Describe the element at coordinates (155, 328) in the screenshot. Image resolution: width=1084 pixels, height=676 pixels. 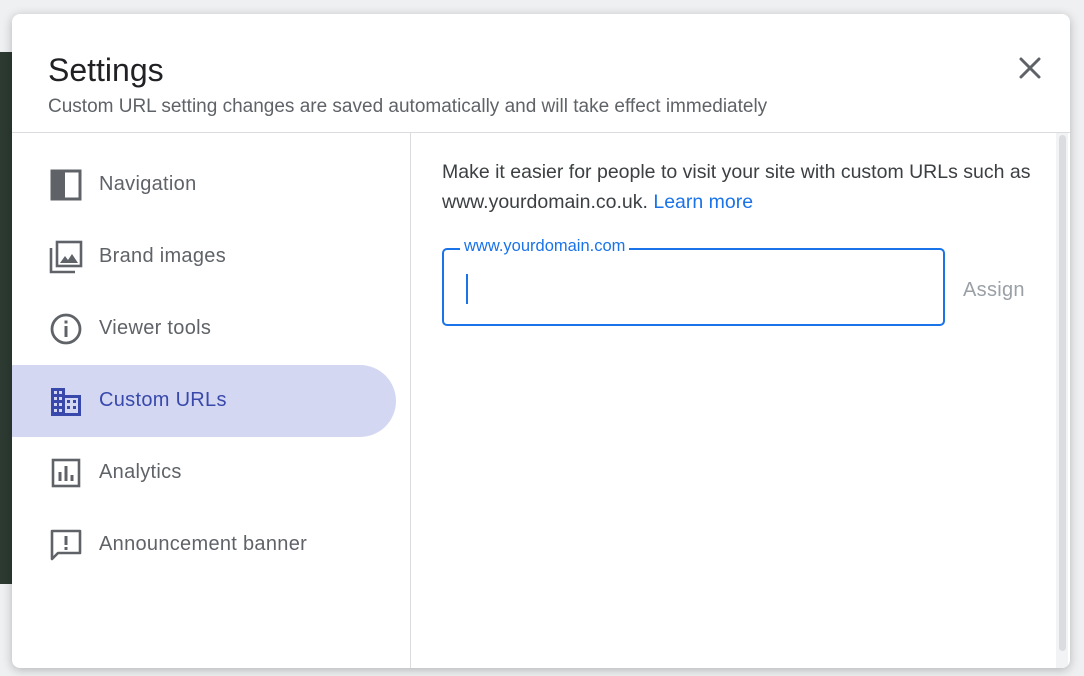
I see `sidebar-item-label: Viewer tools` at that location.